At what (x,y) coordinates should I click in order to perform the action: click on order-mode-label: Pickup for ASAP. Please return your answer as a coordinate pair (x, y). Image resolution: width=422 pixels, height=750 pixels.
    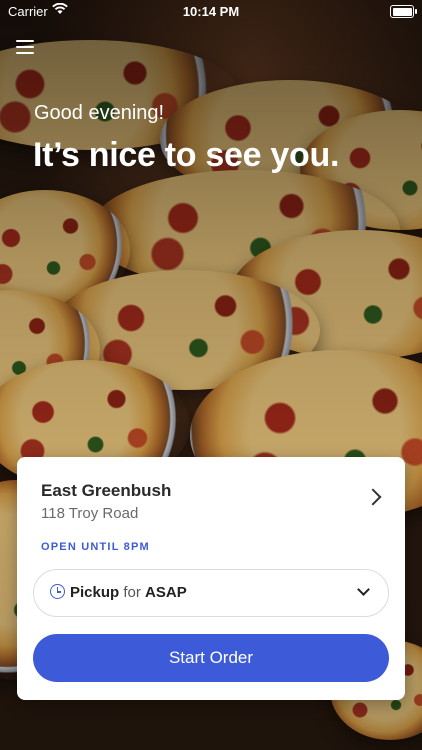
    Looking at the image, I should click on (128, 592).